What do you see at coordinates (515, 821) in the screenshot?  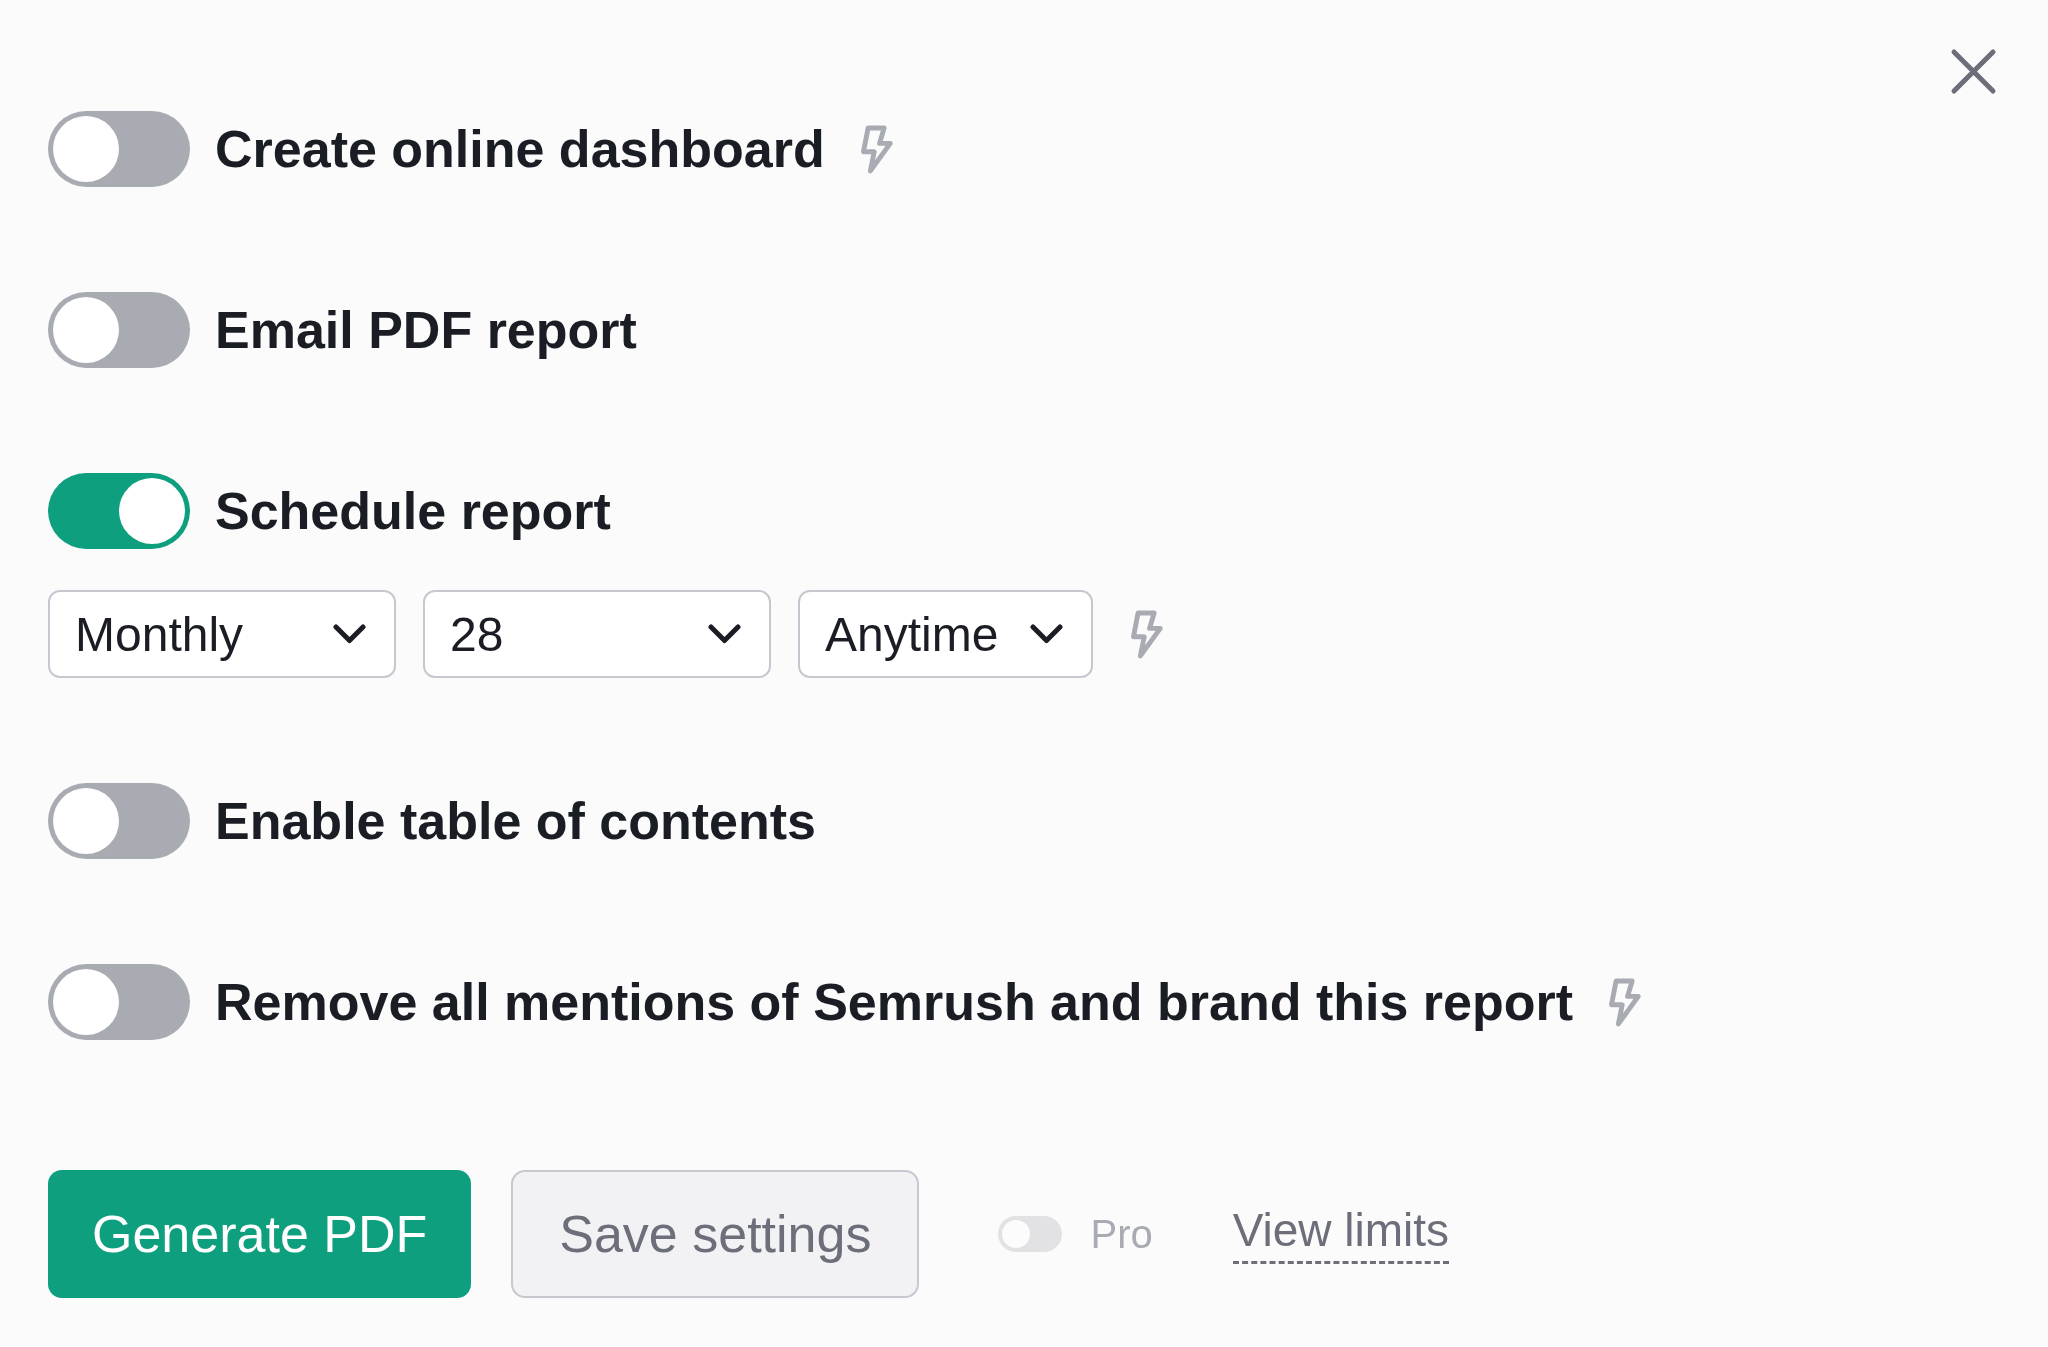 I see `option-label: Enable table of contents` at bounding box center [515, 821].